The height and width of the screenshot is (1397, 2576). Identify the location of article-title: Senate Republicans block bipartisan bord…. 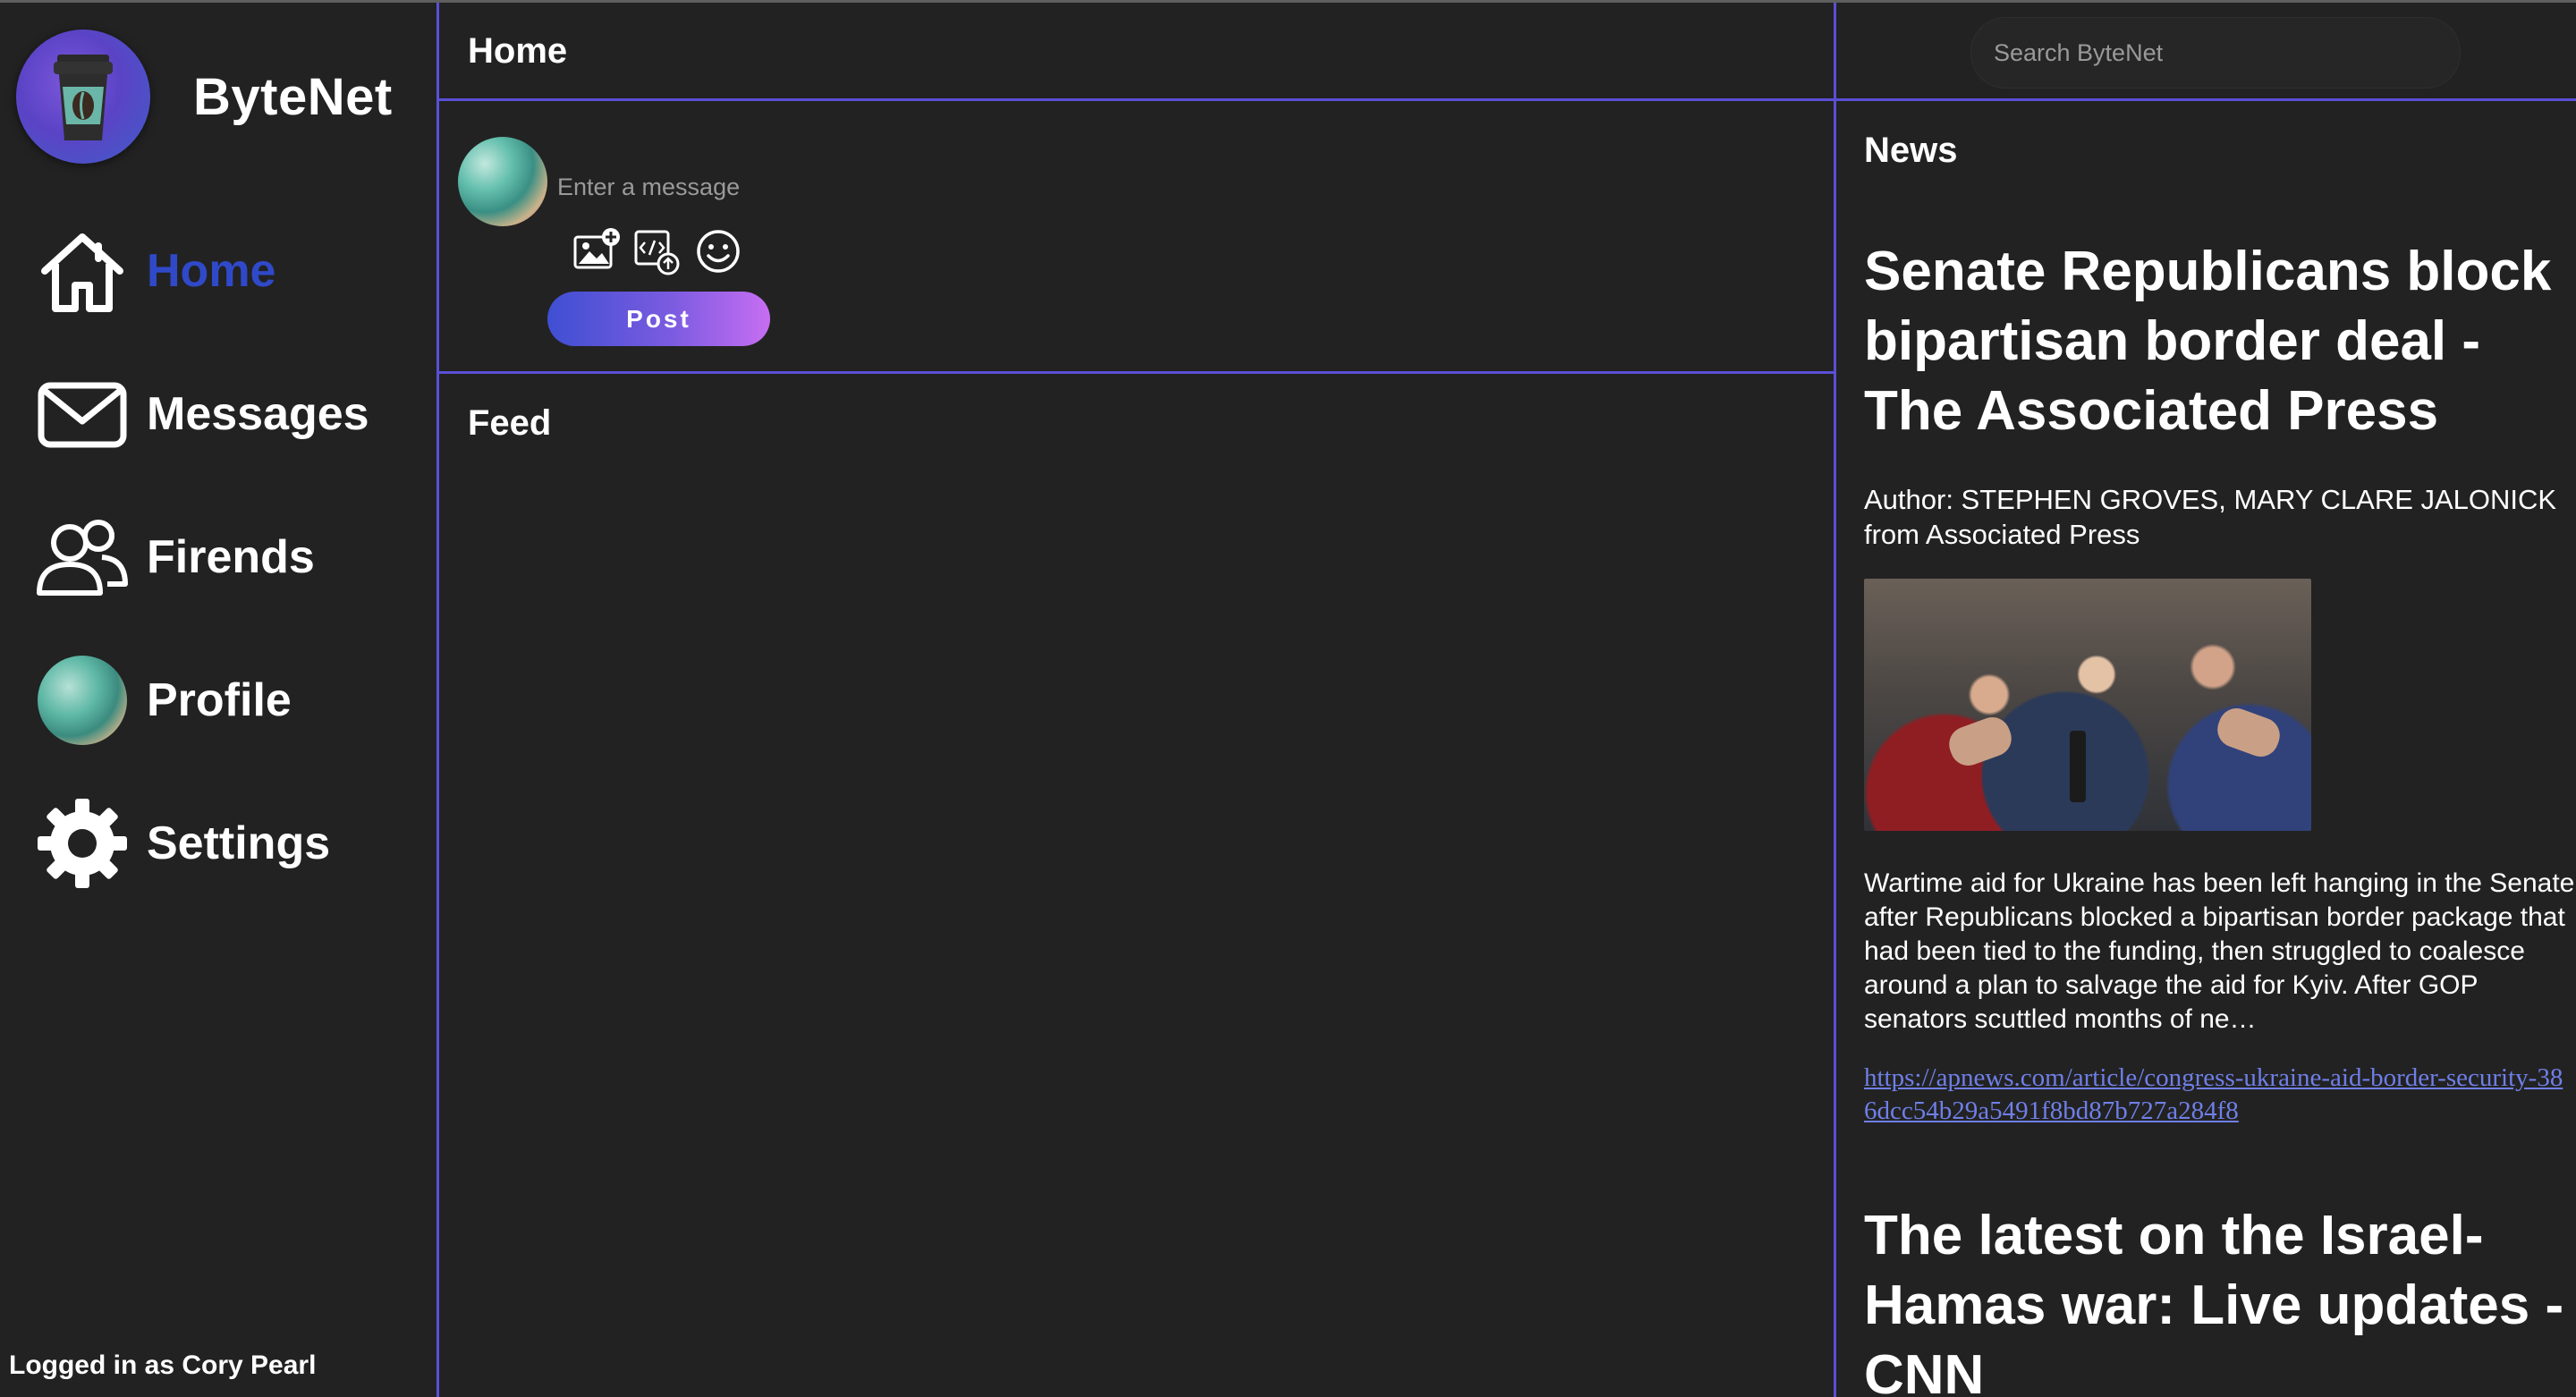
(2208, 341).